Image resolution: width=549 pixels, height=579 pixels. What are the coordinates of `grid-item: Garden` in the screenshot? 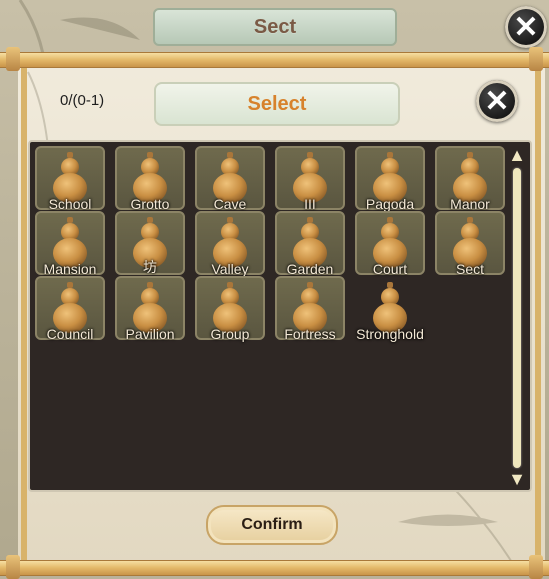 It's located at (310, 244).